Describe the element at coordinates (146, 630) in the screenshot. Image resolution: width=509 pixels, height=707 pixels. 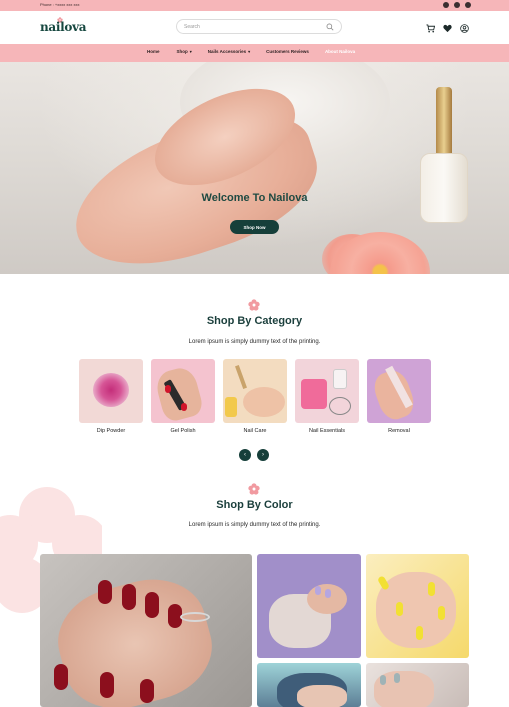
I see `red-nails-tile` at that location.